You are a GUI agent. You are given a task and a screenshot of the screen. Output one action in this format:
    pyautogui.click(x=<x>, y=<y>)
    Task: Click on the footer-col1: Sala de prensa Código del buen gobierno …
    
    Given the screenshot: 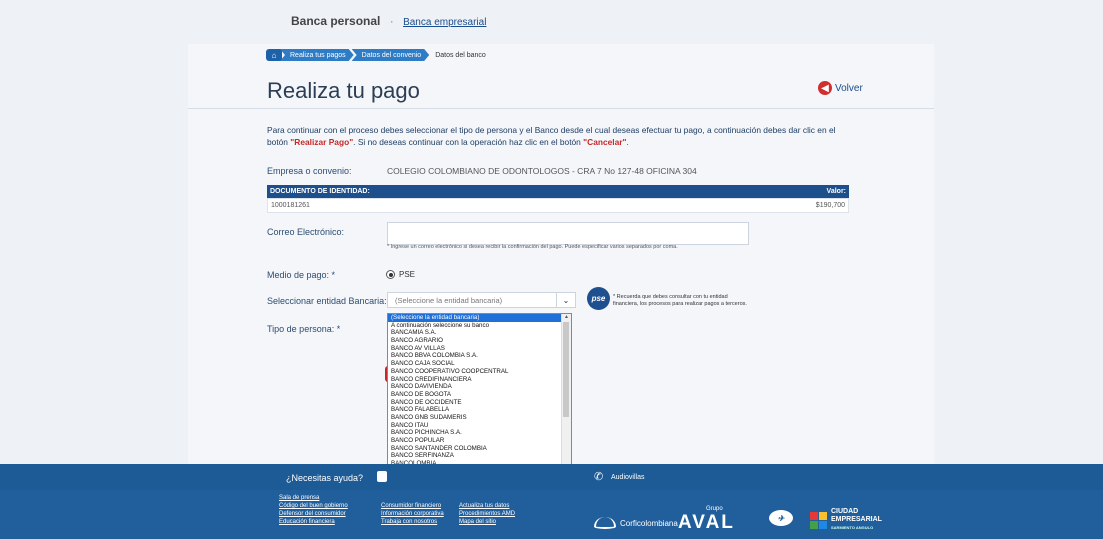 What is the action you would take?
    pyautogui.click(x=313, y=510)
    